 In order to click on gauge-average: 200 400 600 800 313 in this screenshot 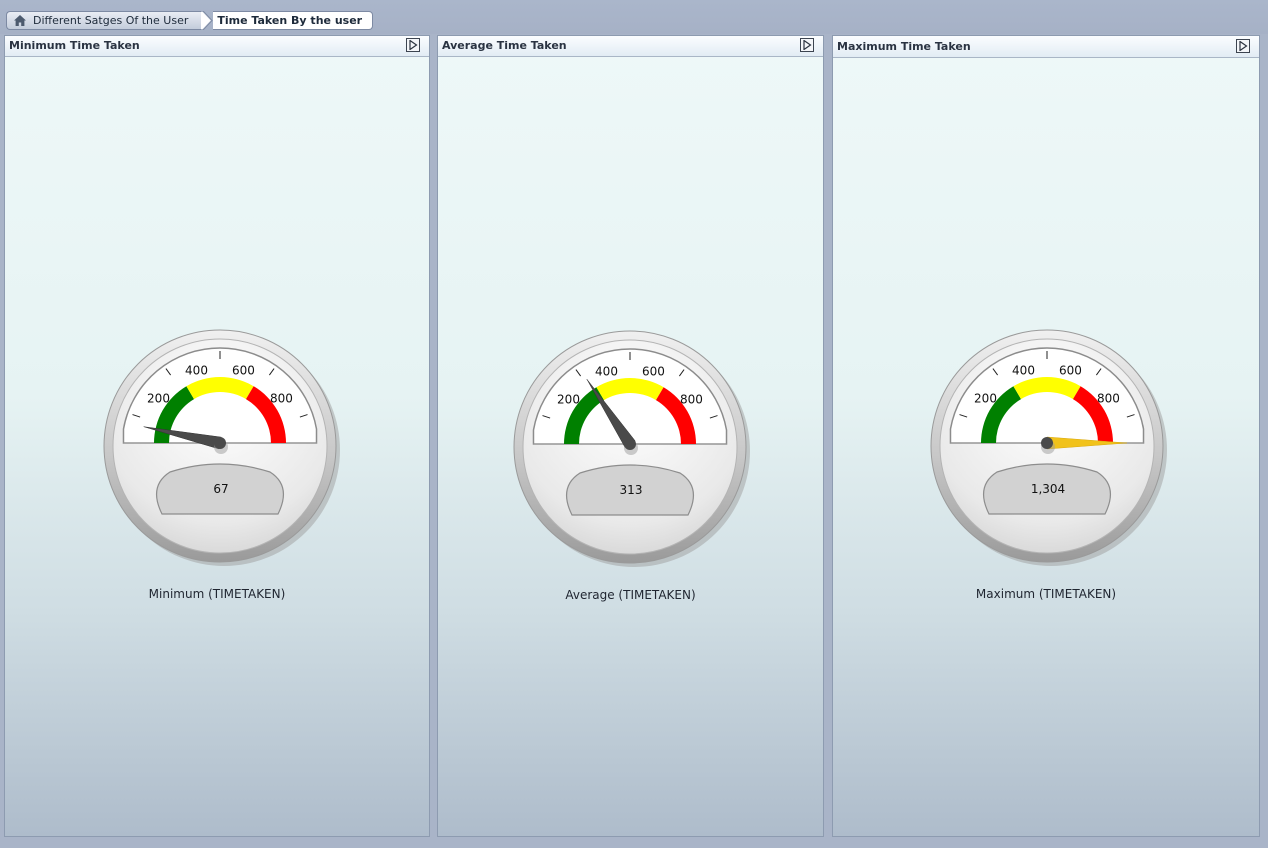, I will do `click(631, 448)`.